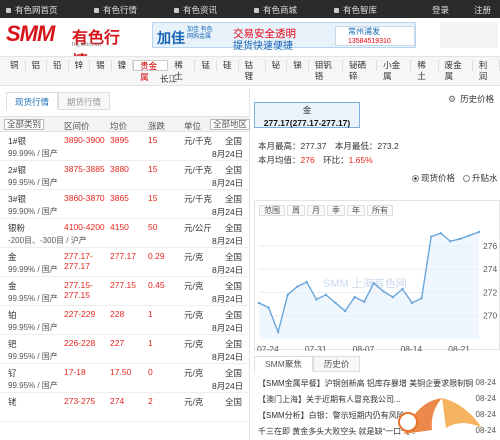 The height and width of the screenshot is (440, 500). Describe the element at coordinates (32, 101) in the screenshot. I see `tab-spot: 现货行情` at that location.